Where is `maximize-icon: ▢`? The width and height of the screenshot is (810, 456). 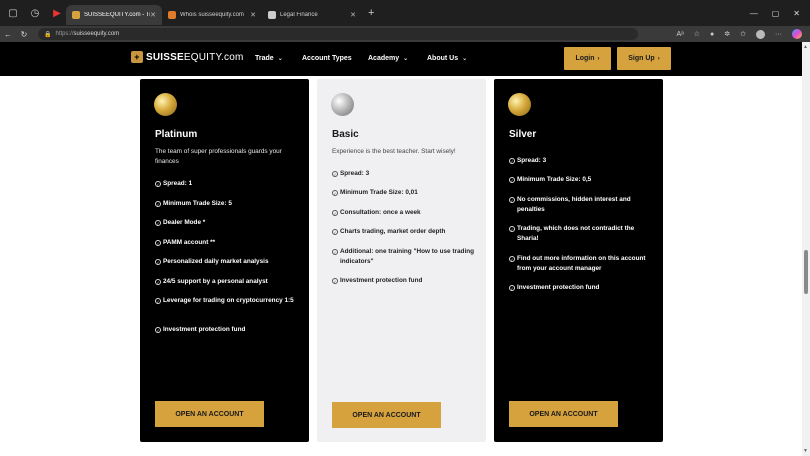
maximize-icon: ▢ is located at coordinates (776, 13).